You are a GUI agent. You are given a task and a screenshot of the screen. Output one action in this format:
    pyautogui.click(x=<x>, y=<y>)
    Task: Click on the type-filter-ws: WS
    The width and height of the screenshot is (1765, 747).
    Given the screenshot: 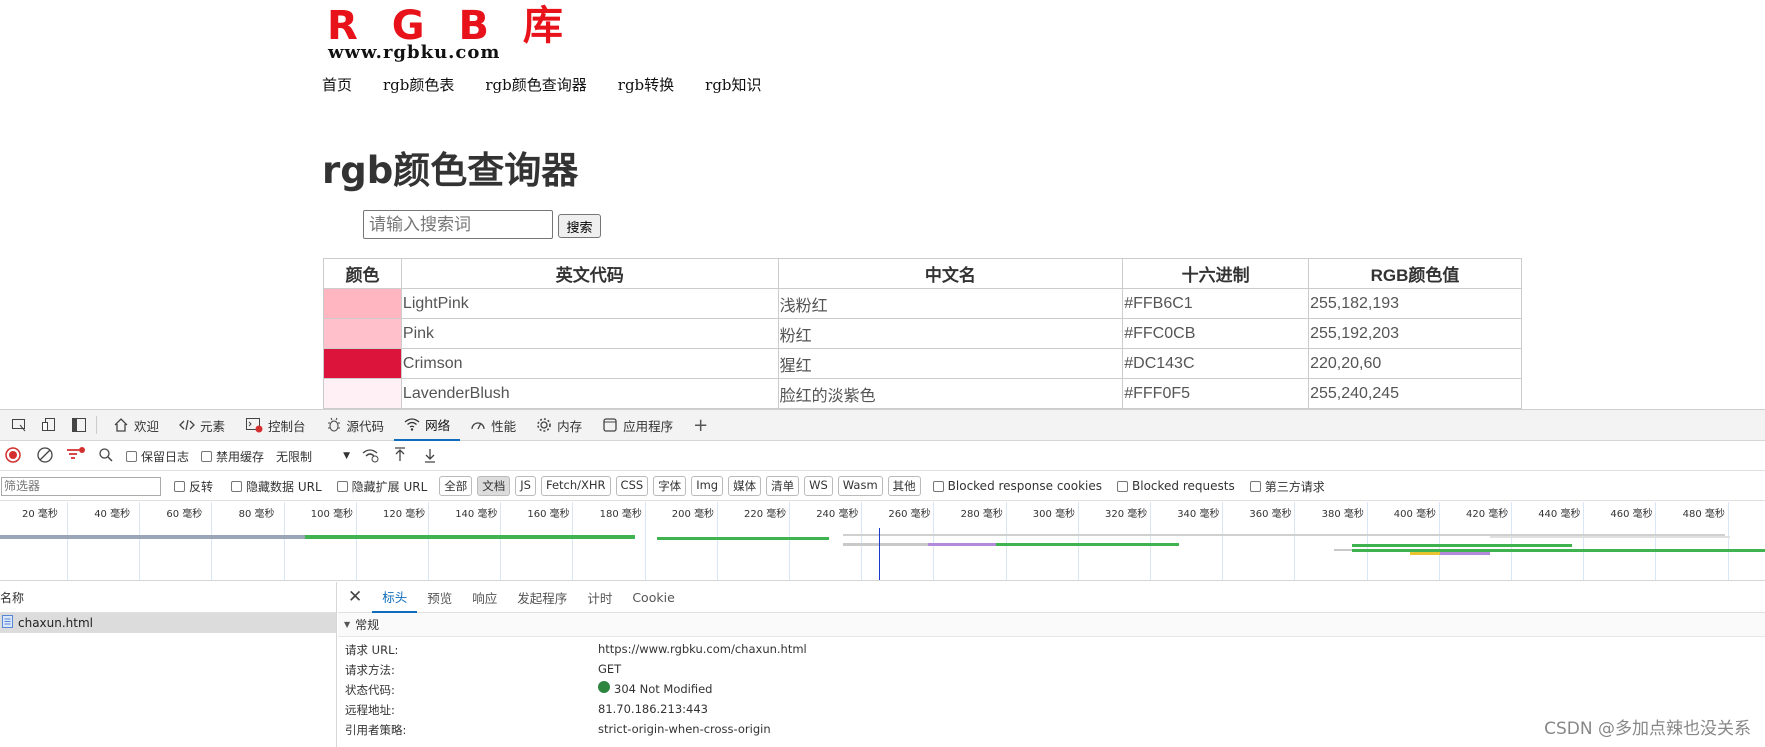 What is the action you would take?
    pyautogui.click(x=818, y=486)
    